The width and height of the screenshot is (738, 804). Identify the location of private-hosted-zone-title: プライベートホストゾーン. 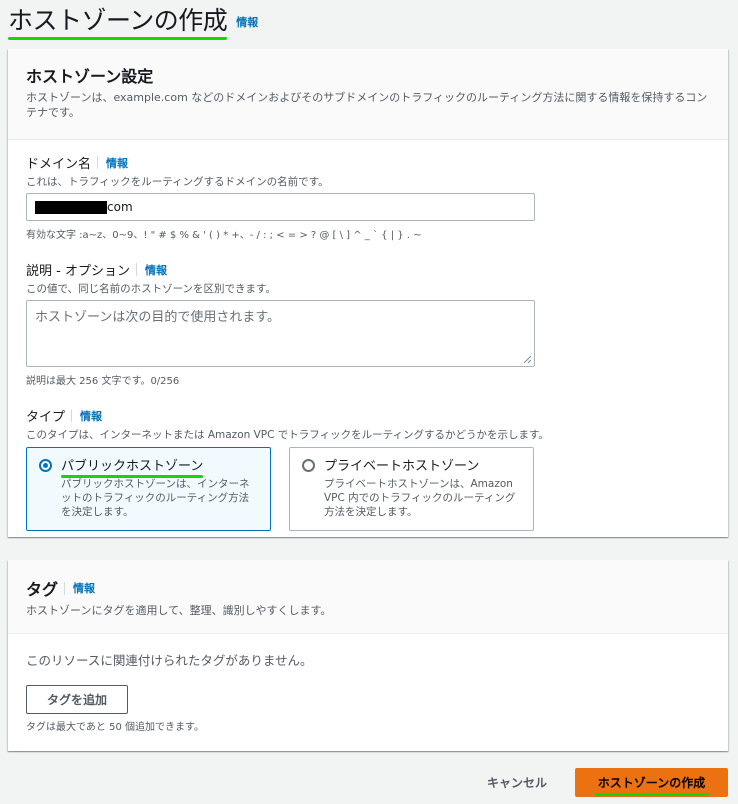
(402, 466).